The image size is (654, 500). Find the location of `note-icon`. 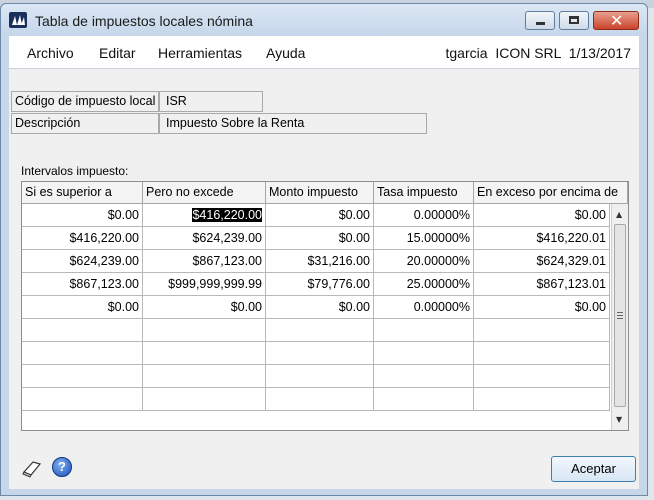

note-icon is located at coordinates (32, 468).